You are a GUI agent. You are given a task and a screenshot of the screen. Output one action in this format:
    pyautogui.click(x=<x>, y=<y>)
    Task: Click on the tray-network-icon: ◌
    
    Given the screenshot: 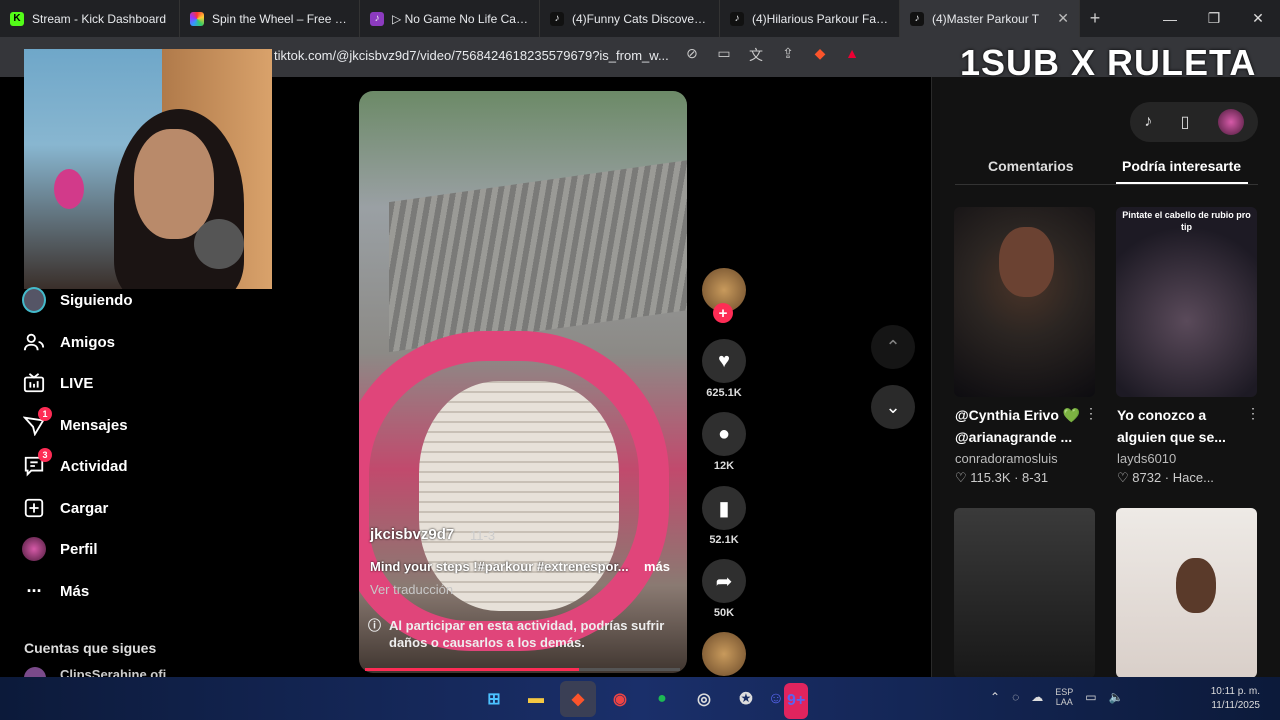 What is the action you would take?
    pyautogui.click(x=1015, y=697)
    